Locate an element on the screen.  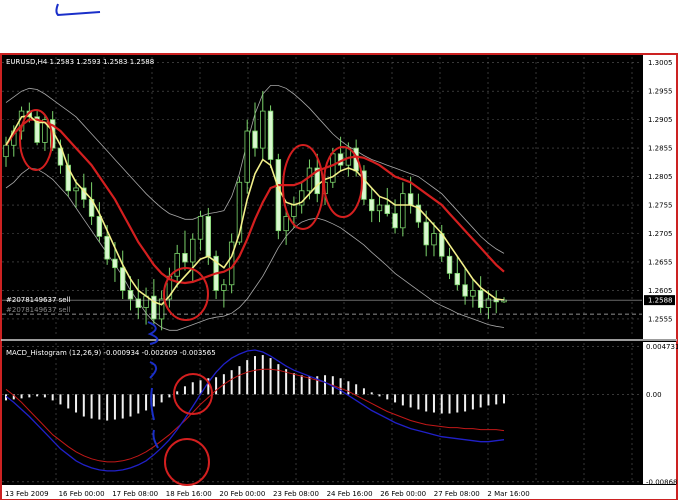
price-tick-label: 1.3005 is located at coordinates (660, 63).